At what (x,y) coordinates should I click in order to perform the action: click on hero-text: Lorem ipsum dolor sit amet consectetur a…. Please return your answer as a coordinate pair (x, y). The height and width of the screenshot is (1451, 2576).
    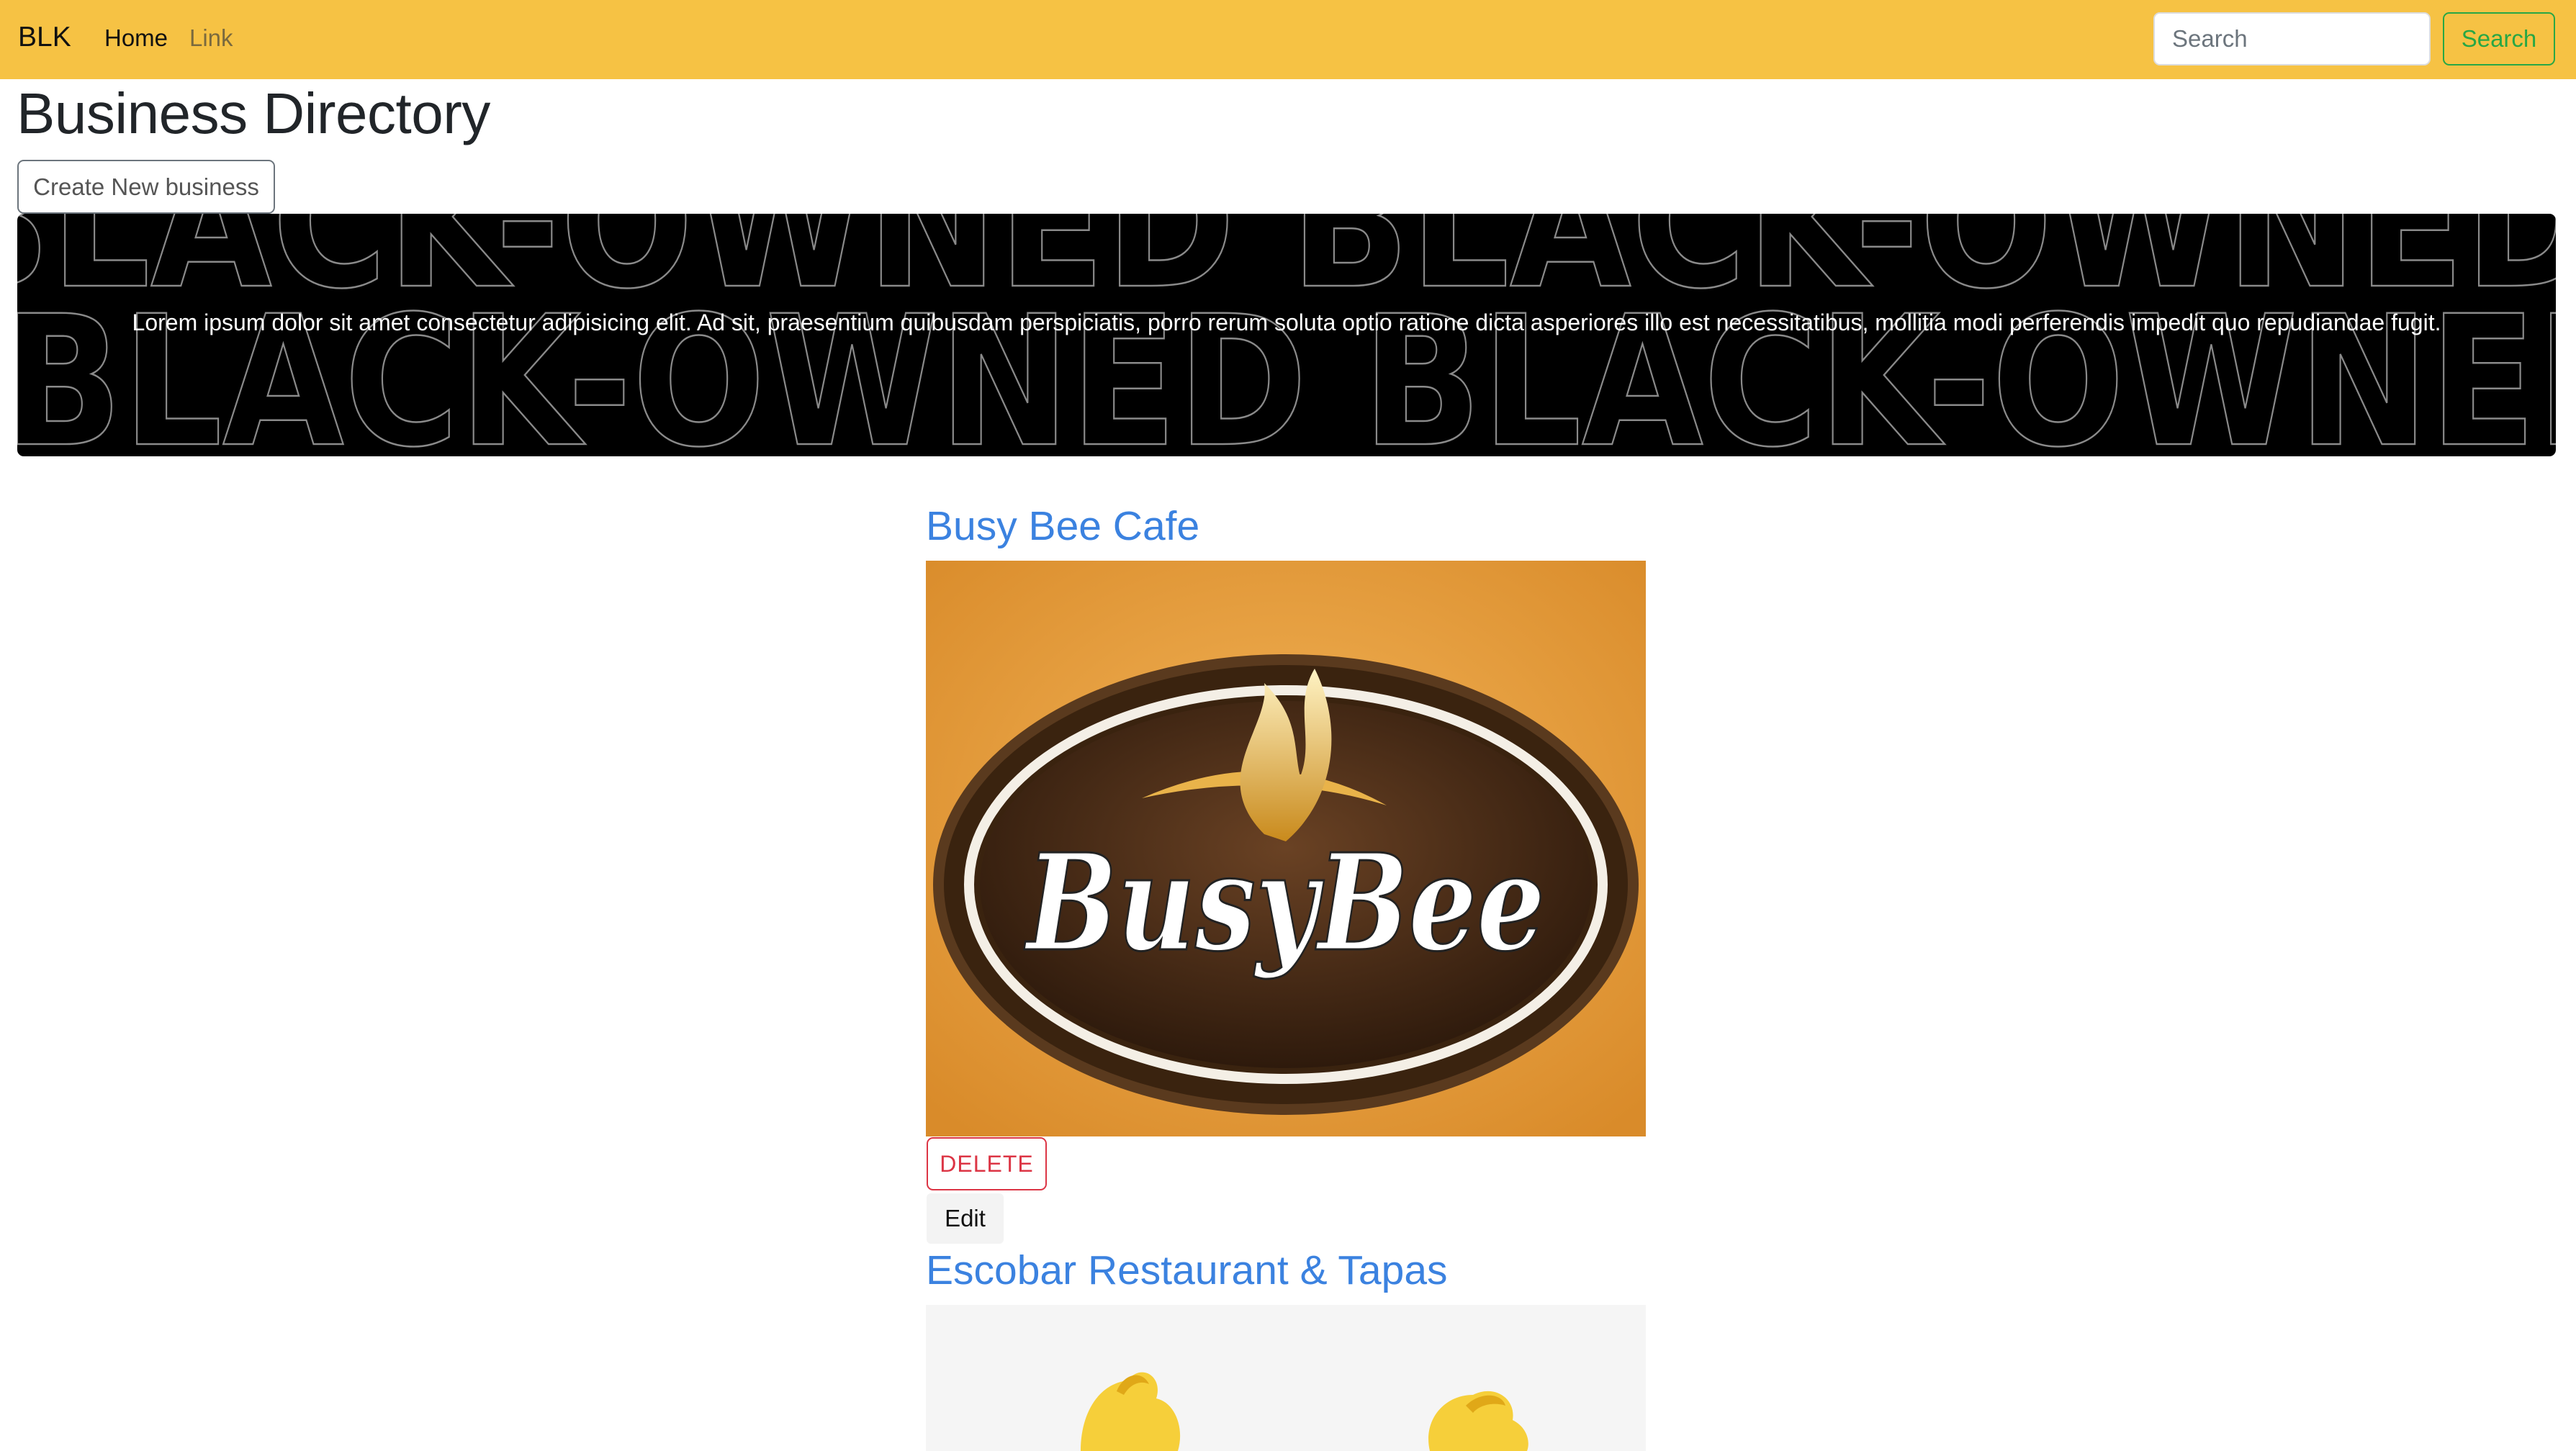
    Looking at the image, I should click on (1286, 322).